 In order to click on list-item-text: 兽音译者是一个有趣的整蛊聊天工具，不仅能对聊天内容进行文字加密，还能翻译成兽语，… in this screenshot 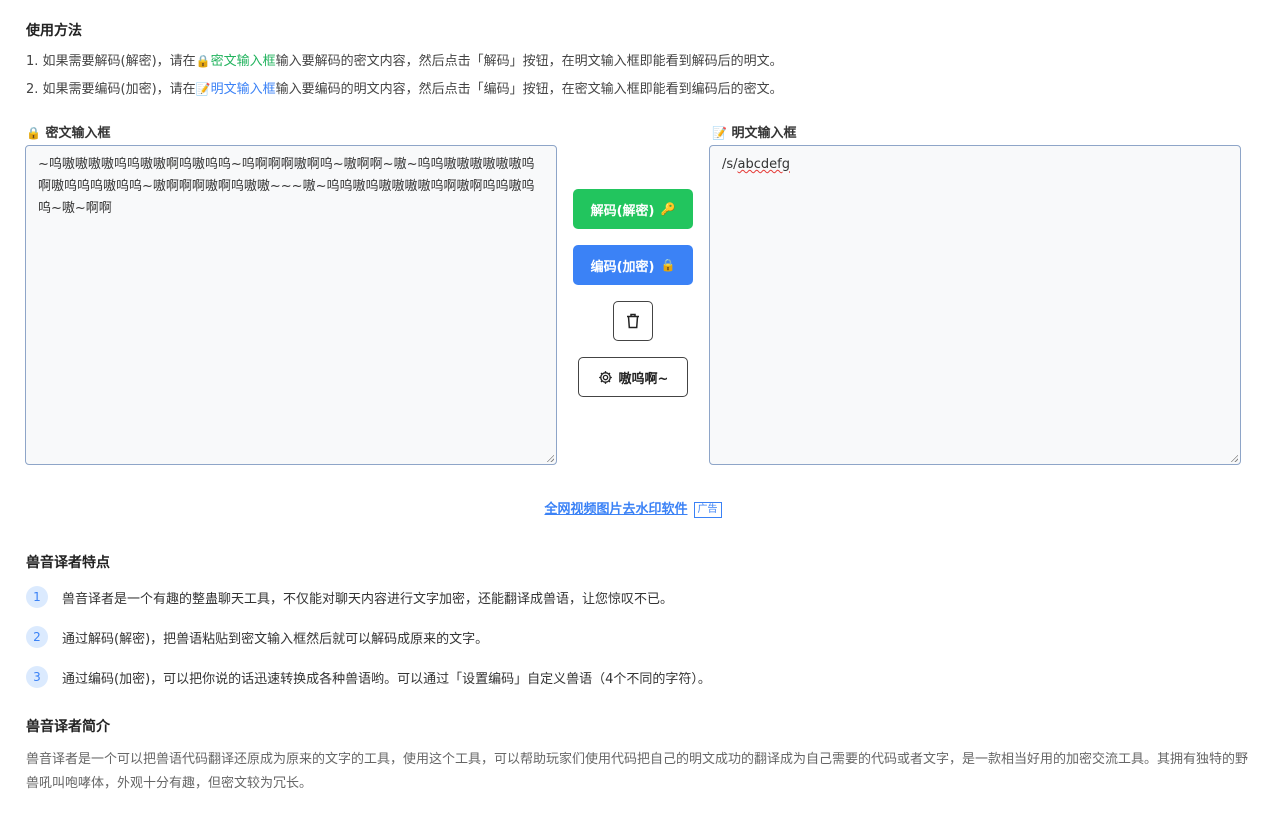, I will do `click(368, 599)`.